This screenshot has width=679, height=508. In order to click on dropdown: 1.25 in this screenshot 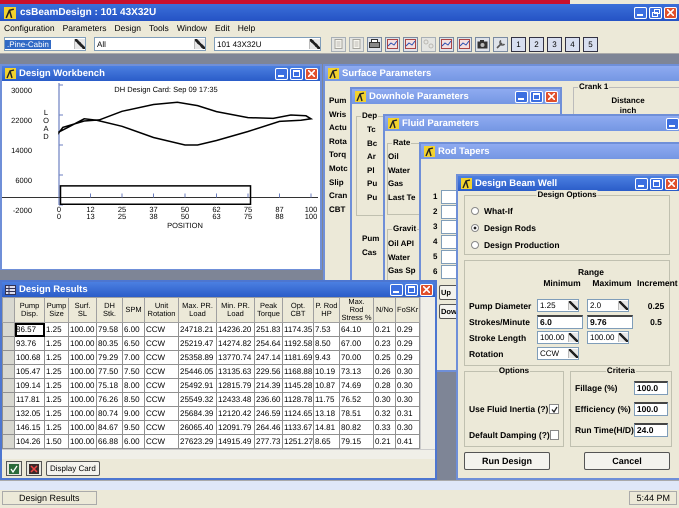, I will do `click(558, 305)`.